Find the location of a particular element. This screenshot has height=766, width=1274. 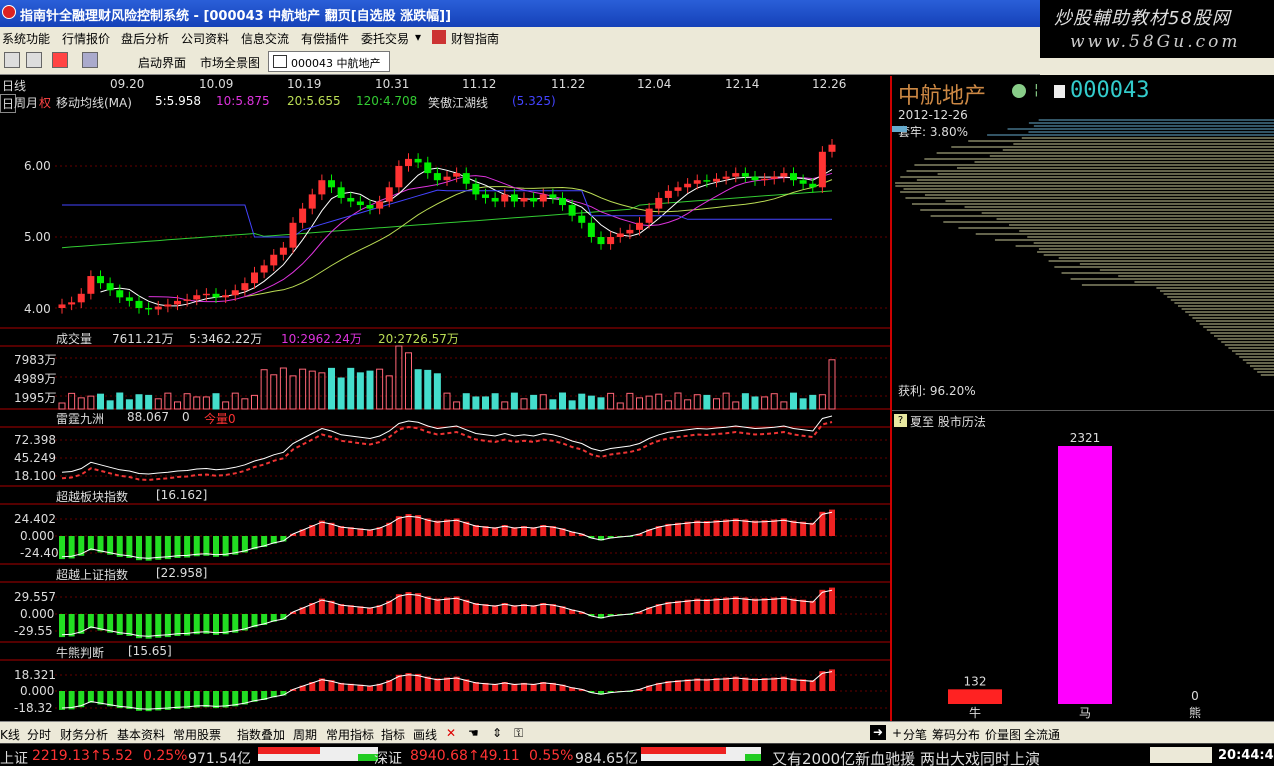

stock-tab: 000043 中航地产 is located at coordinates (329, 61).